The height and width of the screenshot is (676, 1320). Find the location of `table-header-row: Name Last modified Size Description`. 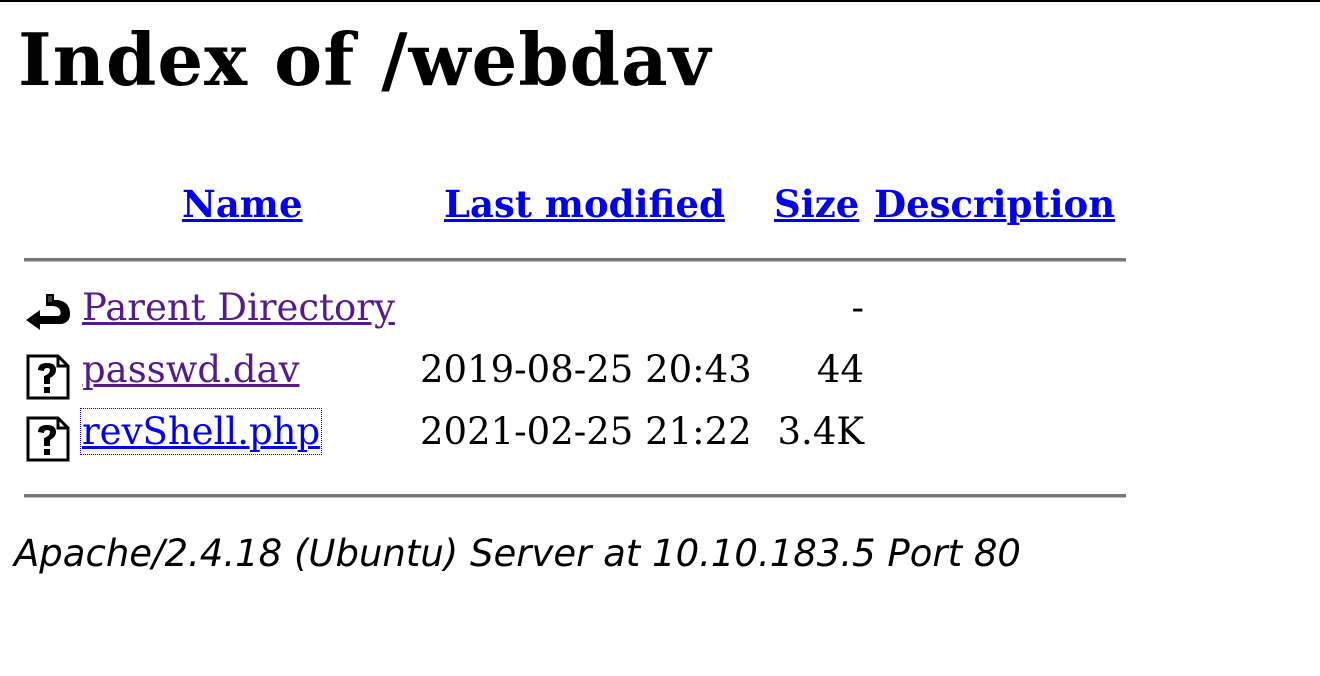

table-header-row: Name Last modified Size Description is located at coordinates (575, 205).